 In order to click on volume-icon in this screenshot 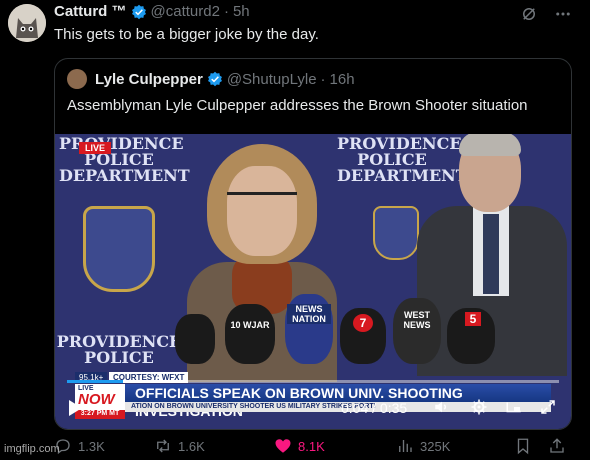, I will do `click(442, 407)`.